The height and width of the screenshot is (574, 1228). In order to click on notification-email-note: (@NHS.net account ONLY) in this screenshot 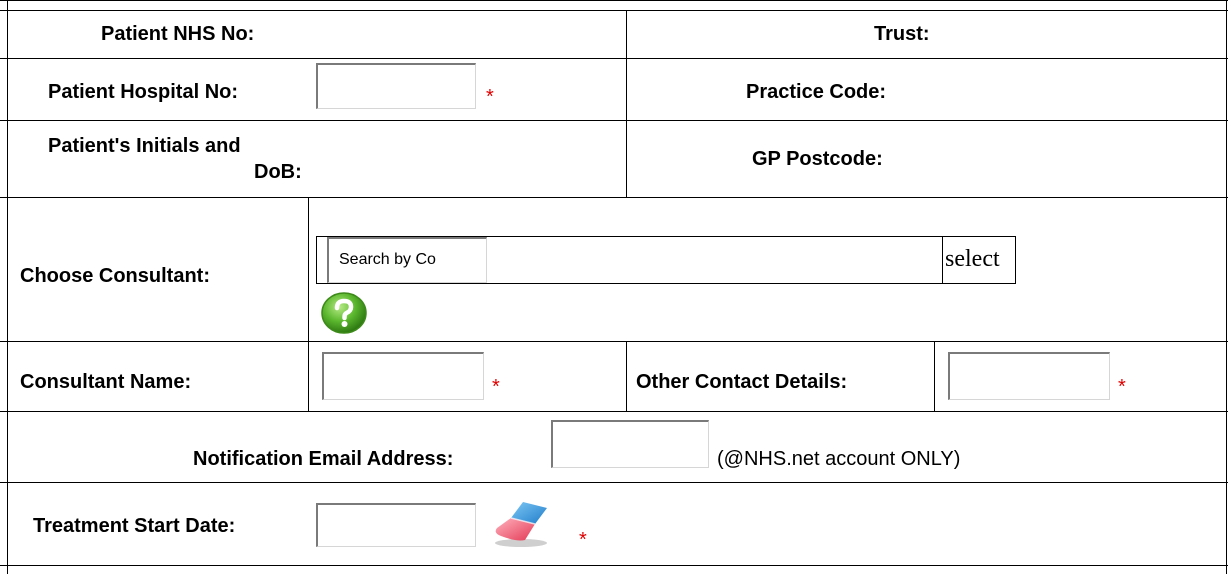, I will do `click(839, 459)`.